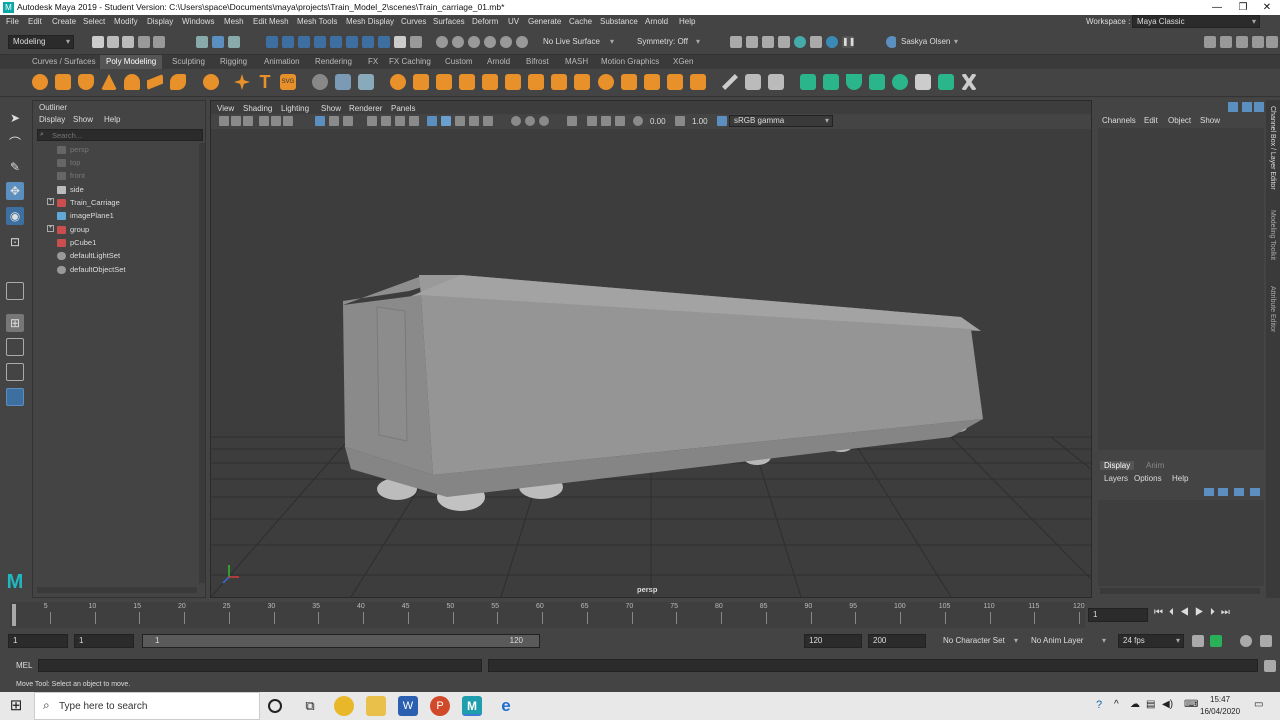 The image size is (1280, 720). I want to click on automatic-mapping-icon, so click(946, 82).